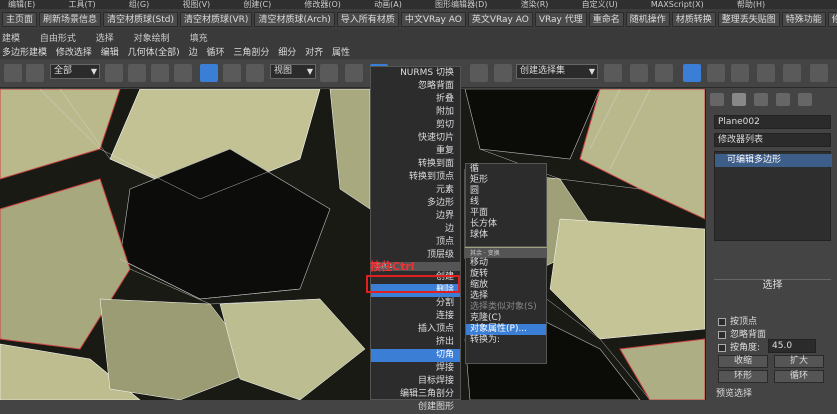 This screenshot has width=837, height=414. I want to click on create-tab-icon, so click(717, 99).